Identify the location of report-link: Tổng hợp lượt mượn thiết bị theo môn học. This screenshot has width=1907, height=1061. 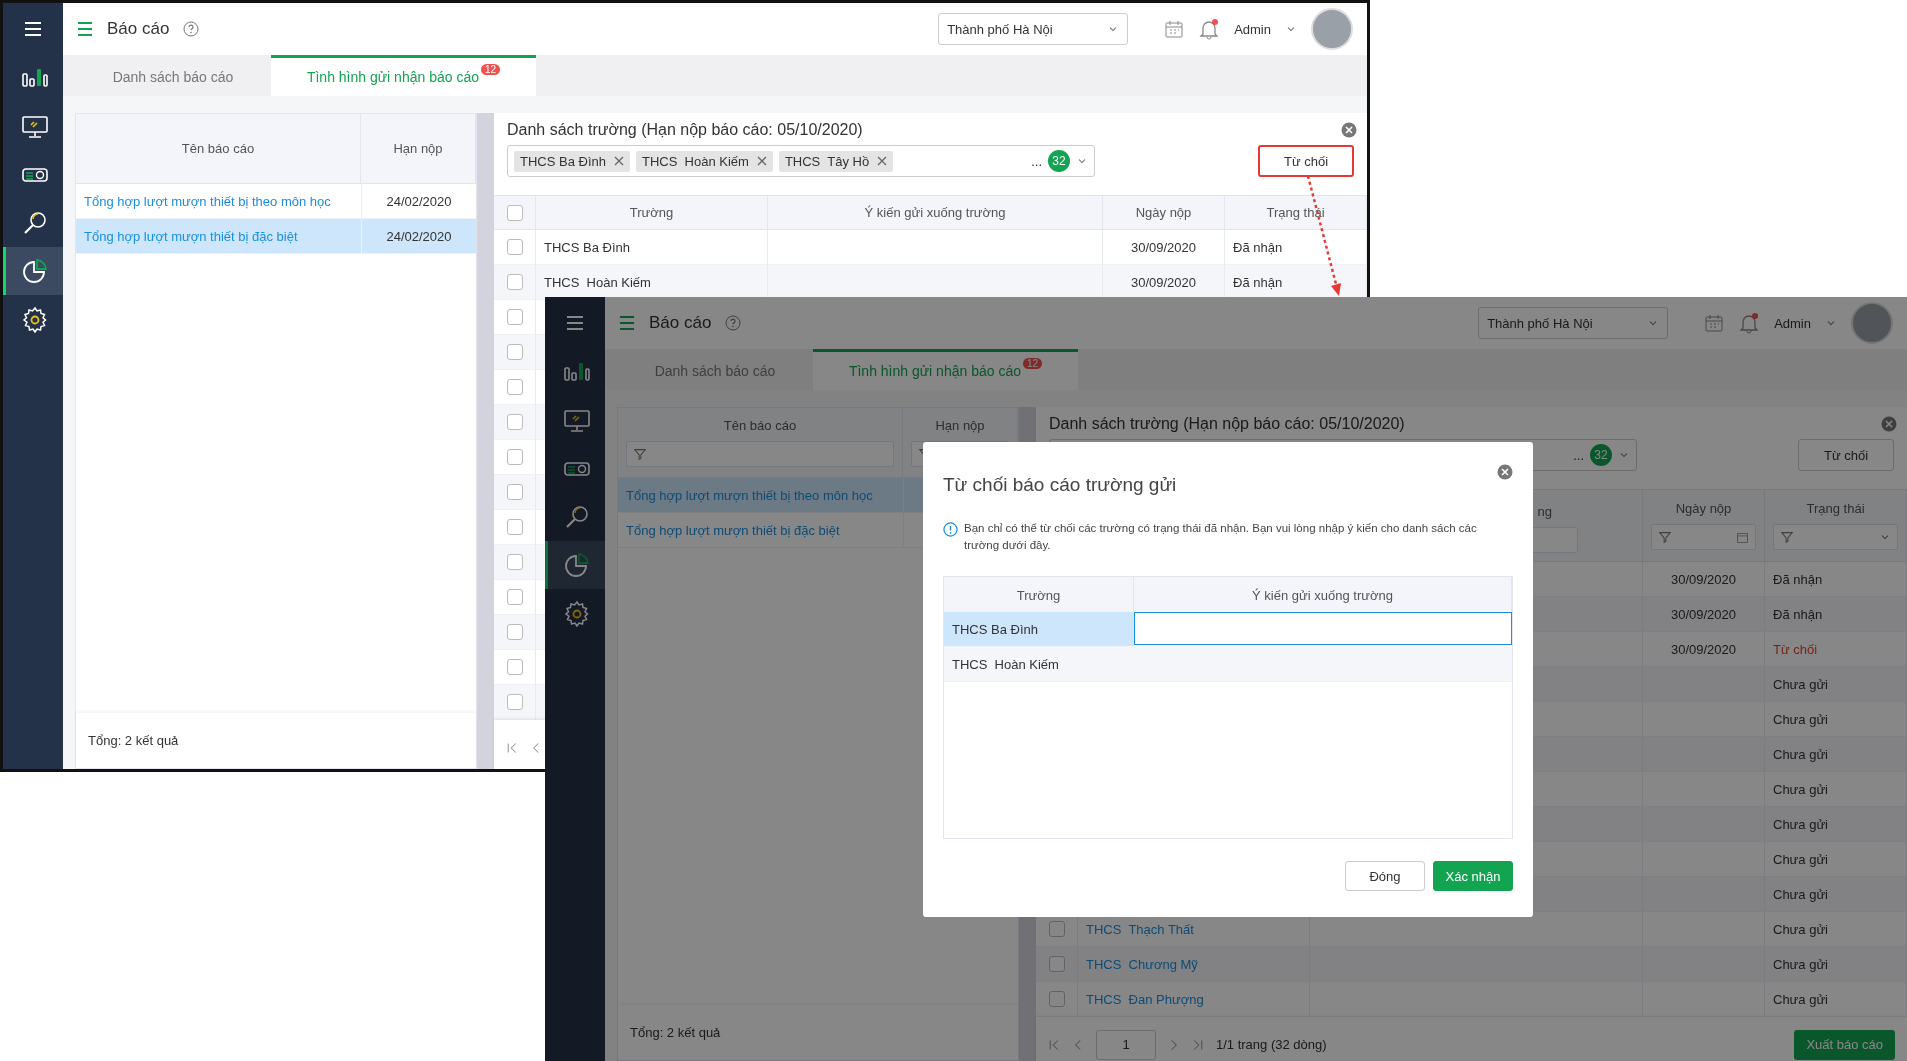
(207, 201).